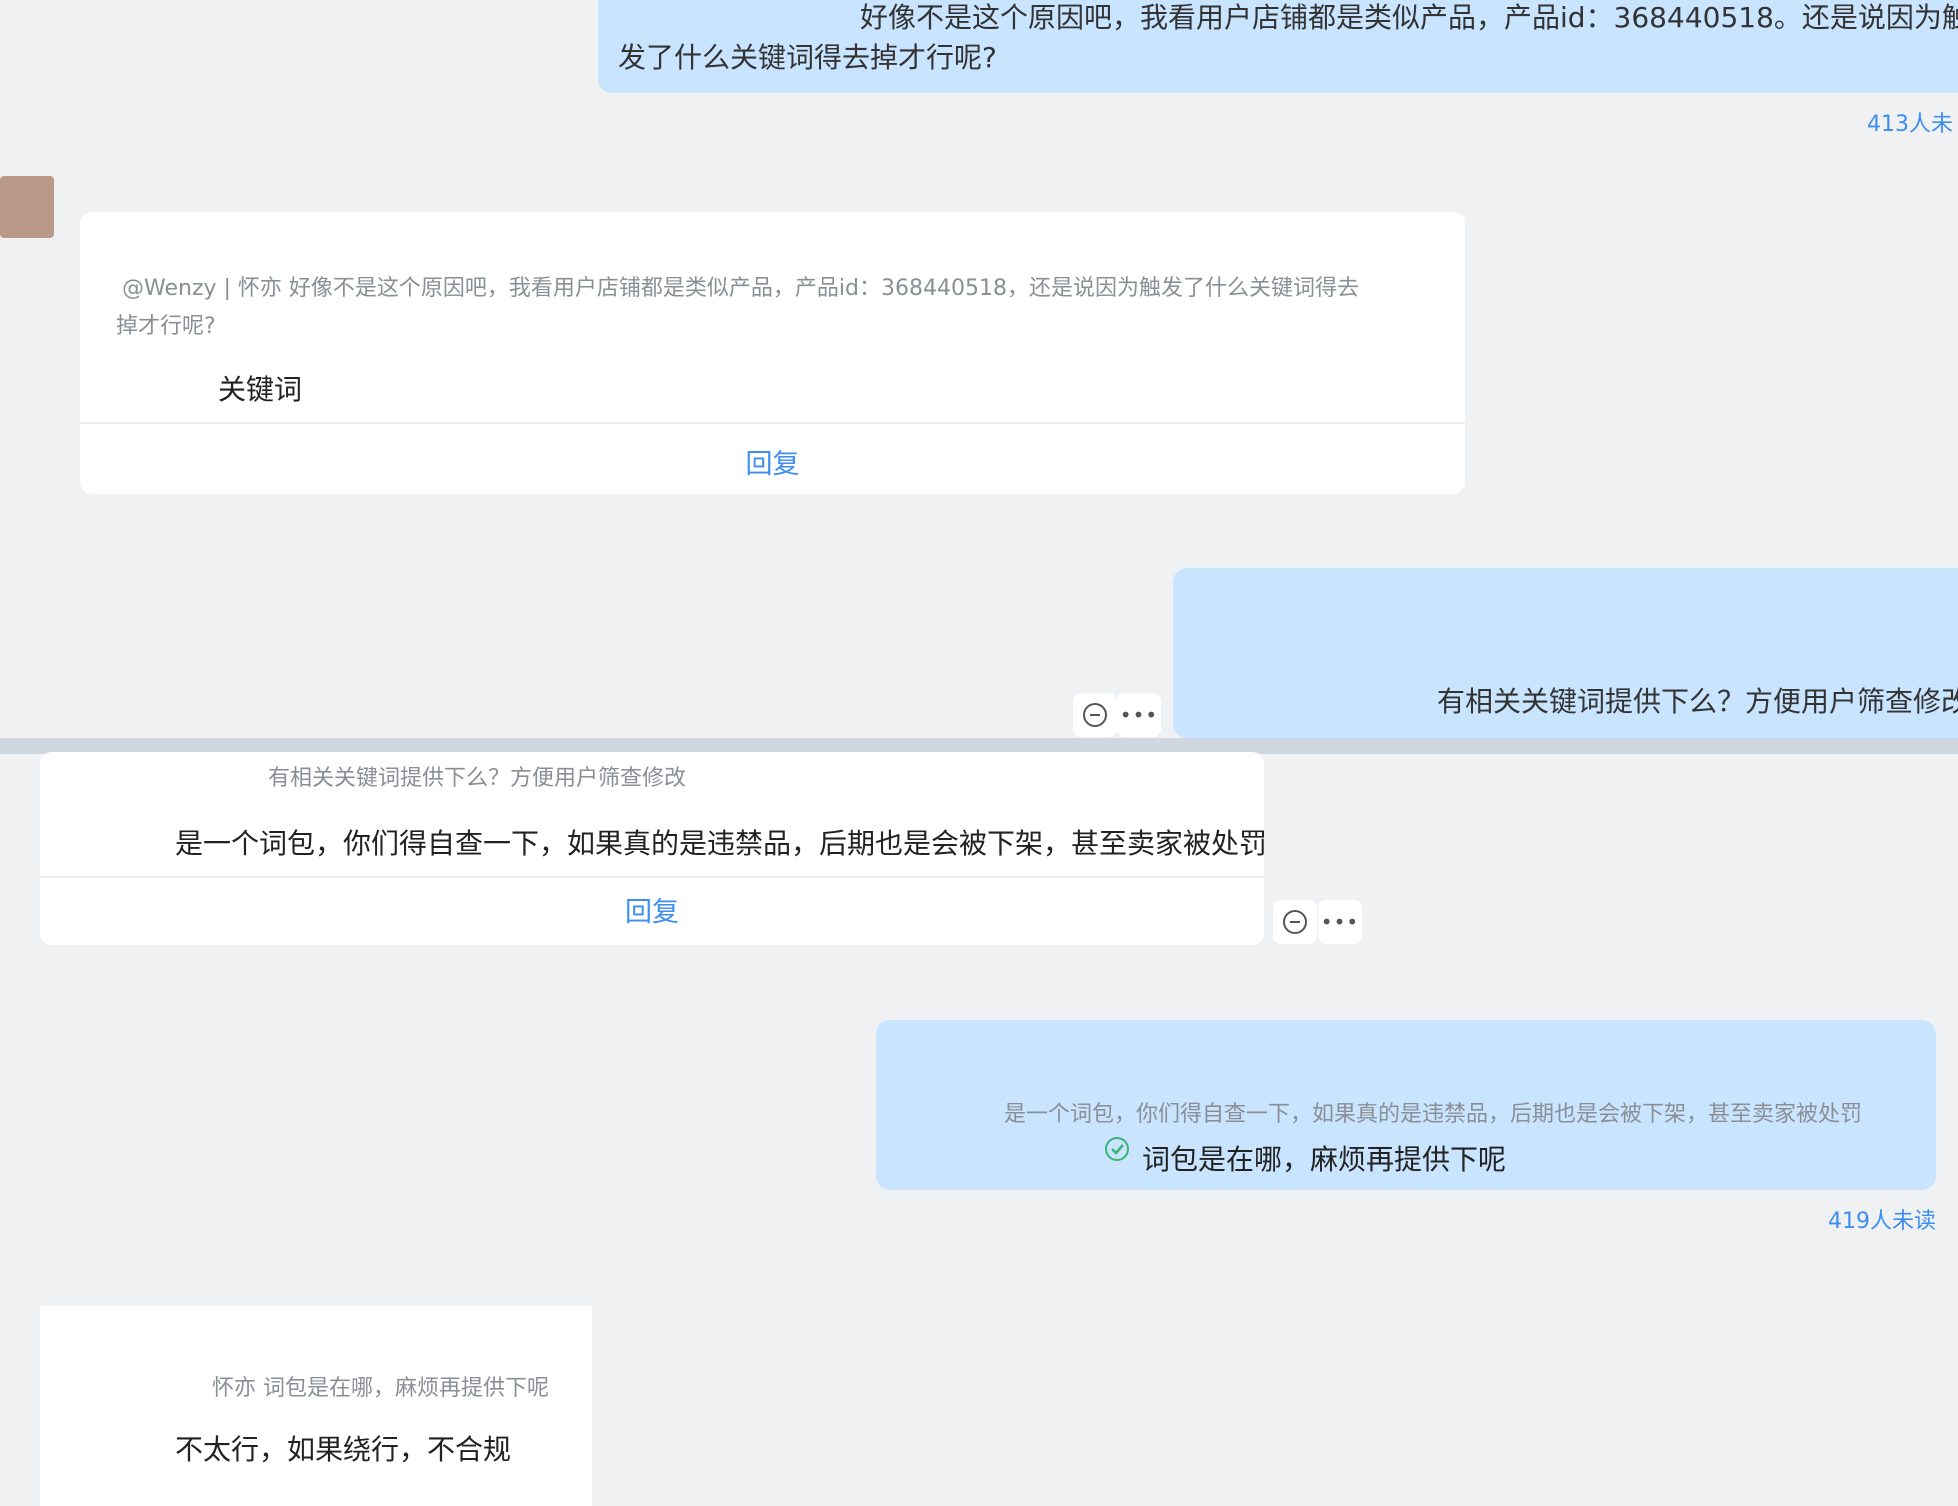 Image resolution: width=1958 pixels, height=1506 pixels. Describe the element at coordinates (260, 389) in the screenshot. I see `message-text: 关键词` at that location.